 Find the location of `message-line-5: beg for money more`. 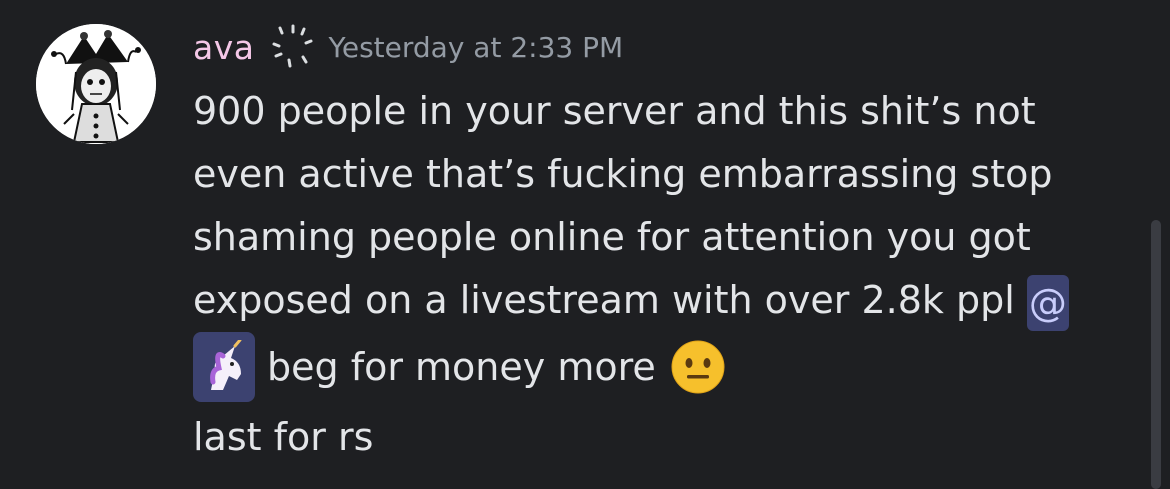

message-line-5: beg for money more is located at coordinates (668, 367).